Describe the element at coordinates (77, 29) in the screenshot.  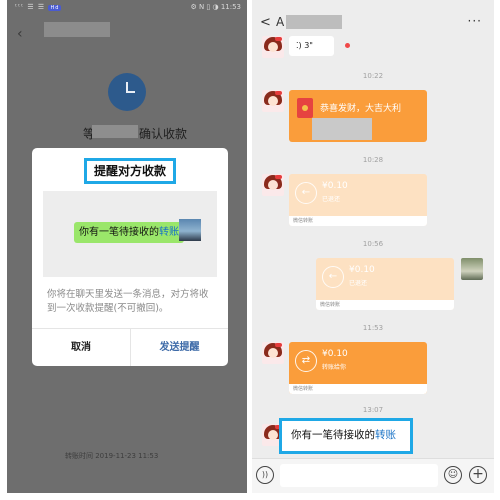
I see `redacted-title` at that location.